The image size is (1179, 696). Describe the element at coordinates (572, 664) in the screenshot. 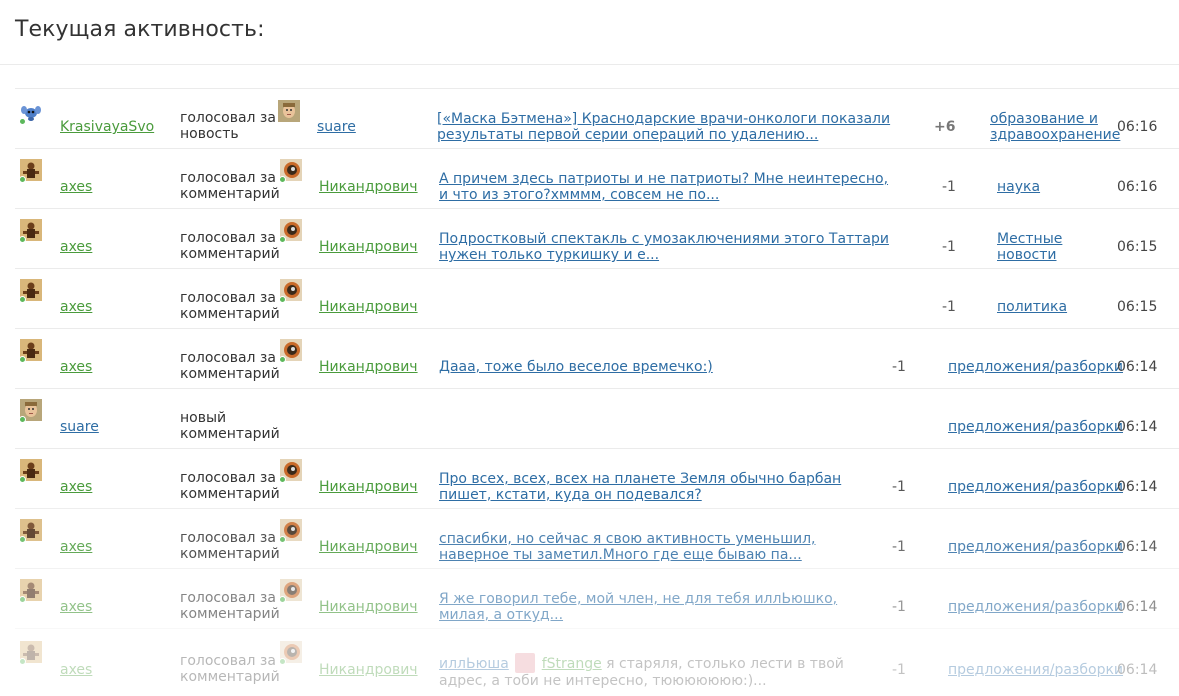

I see `mention-link: fStrange` at that location.